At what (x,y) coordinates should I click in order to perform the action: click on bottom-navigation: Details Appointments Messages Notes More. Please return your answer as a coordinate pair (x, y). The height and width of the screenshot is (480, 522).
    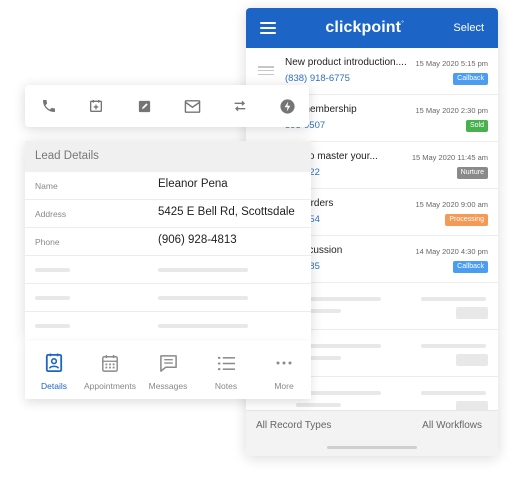
    Looking at the image, I should click on (168, 370).